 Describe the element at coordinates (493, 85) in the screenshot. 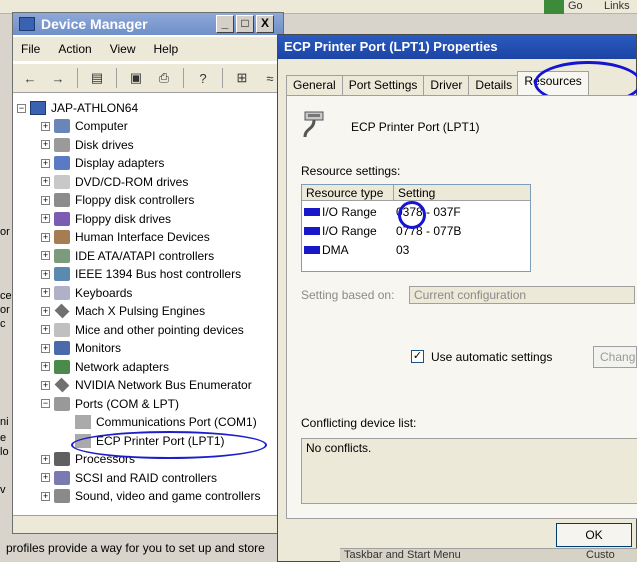

I see `tab-details: Details` at that location.